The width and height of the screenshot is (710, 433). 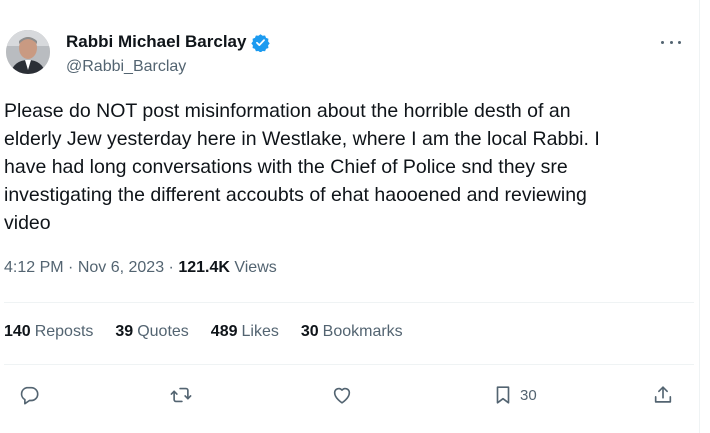 I want to click on quotes-stat: 39 Quotes, so click(x=151, y=332).